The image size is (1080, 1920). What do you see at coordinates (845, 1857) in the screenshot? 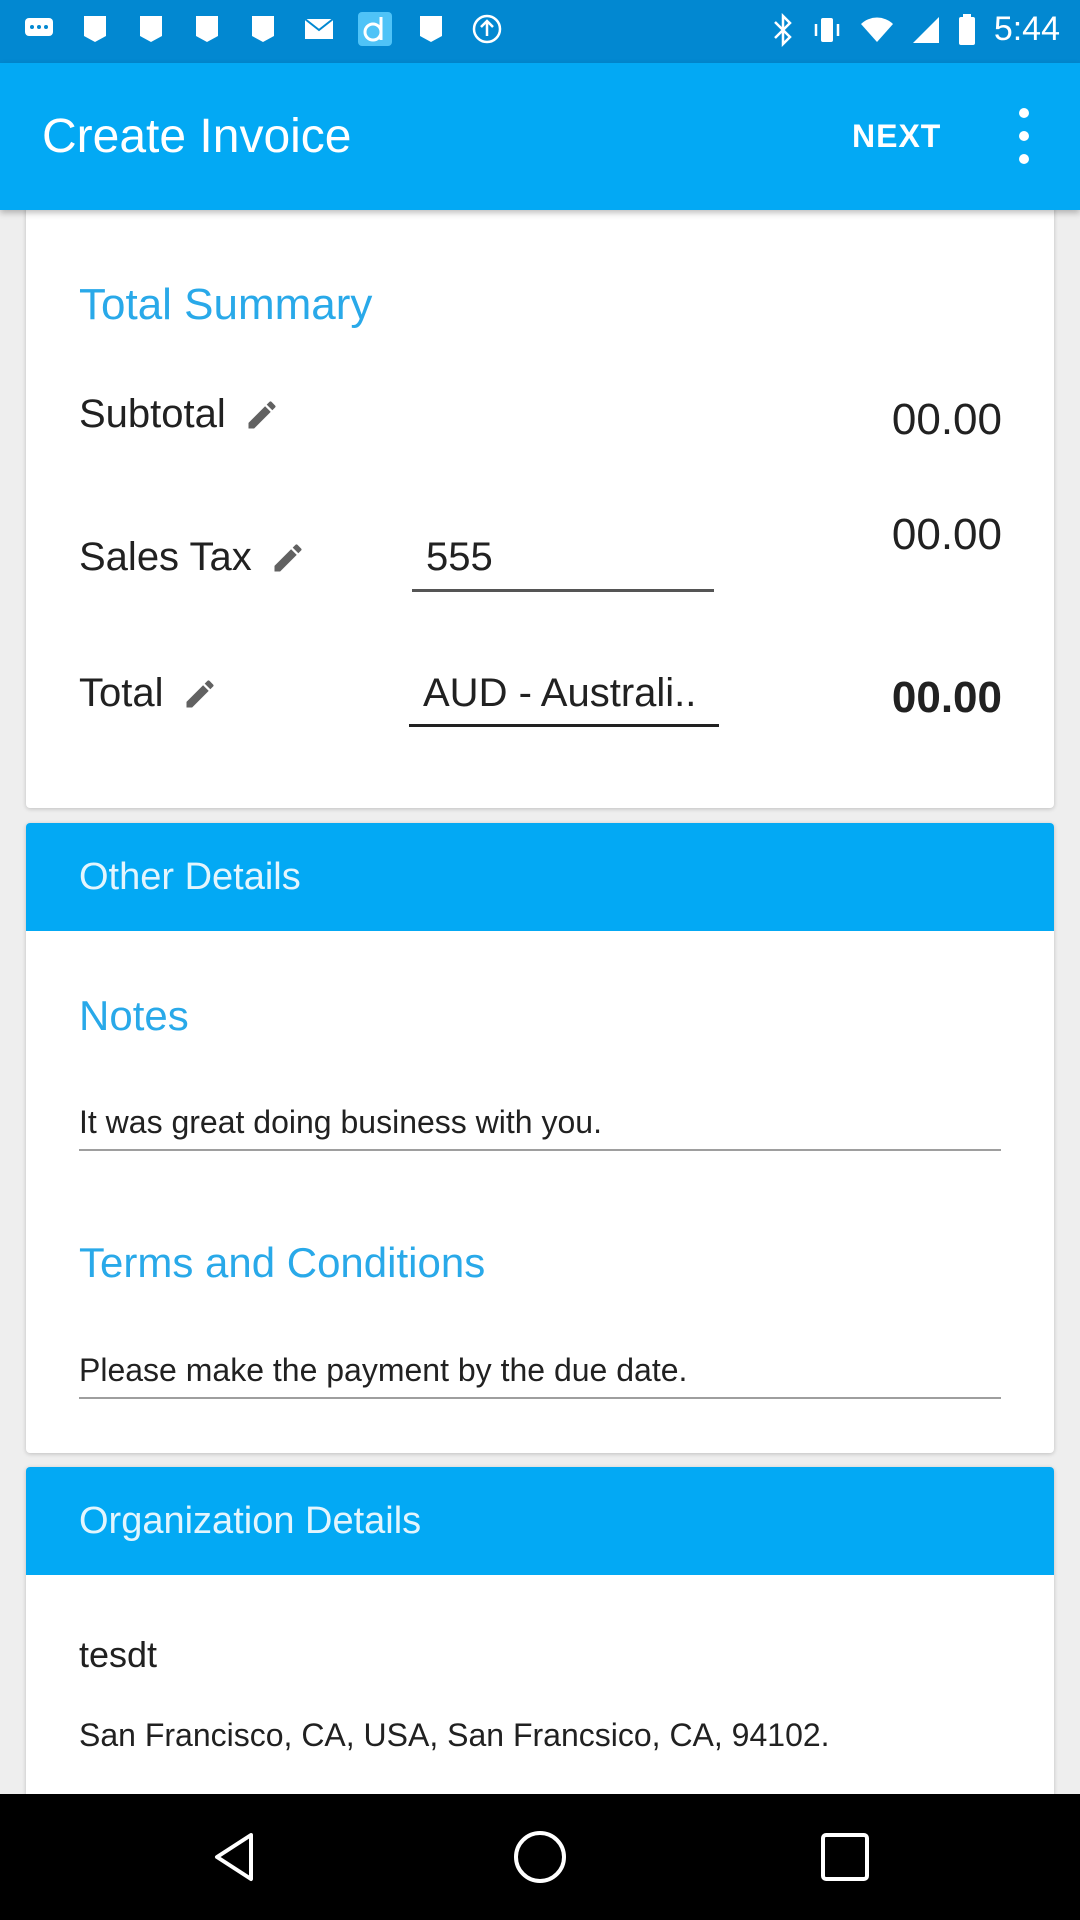
I see `recents-icon` at bounding box center [845, 1857].